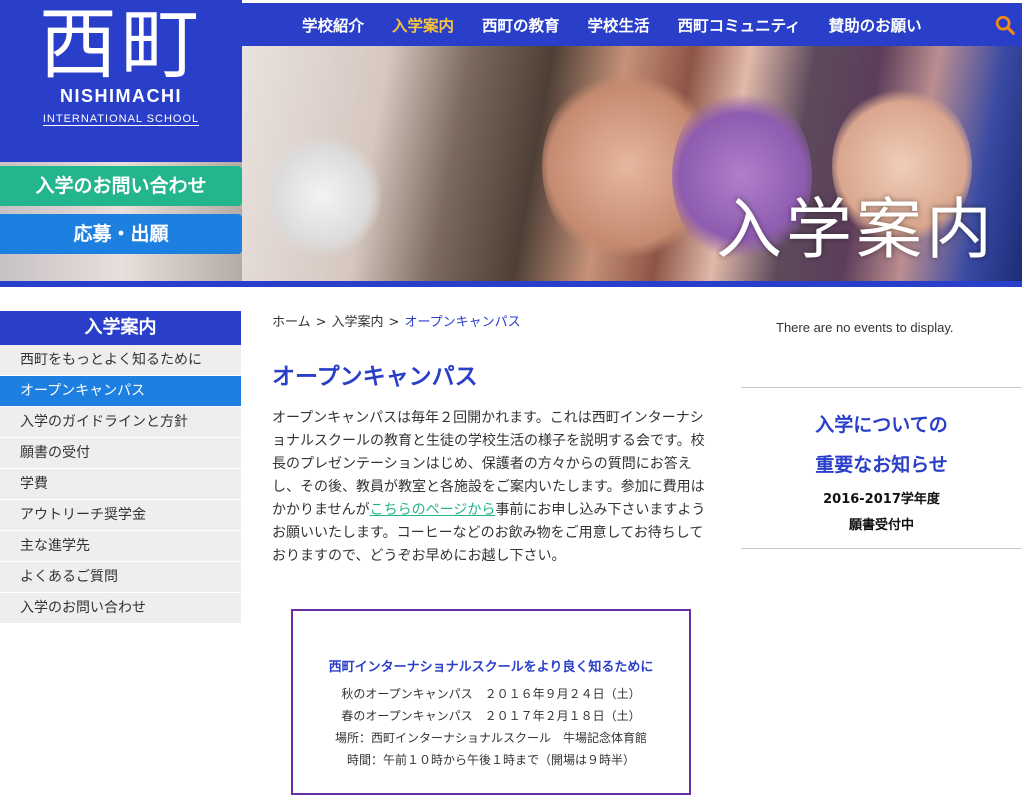 This screenshot has width=1022, height=798. What do you see at coordinates (120, 360) in the screenshot?
I see `sidebar-item-know-more: 西町をもっとよく知るために` at bounding box center [120, 360].